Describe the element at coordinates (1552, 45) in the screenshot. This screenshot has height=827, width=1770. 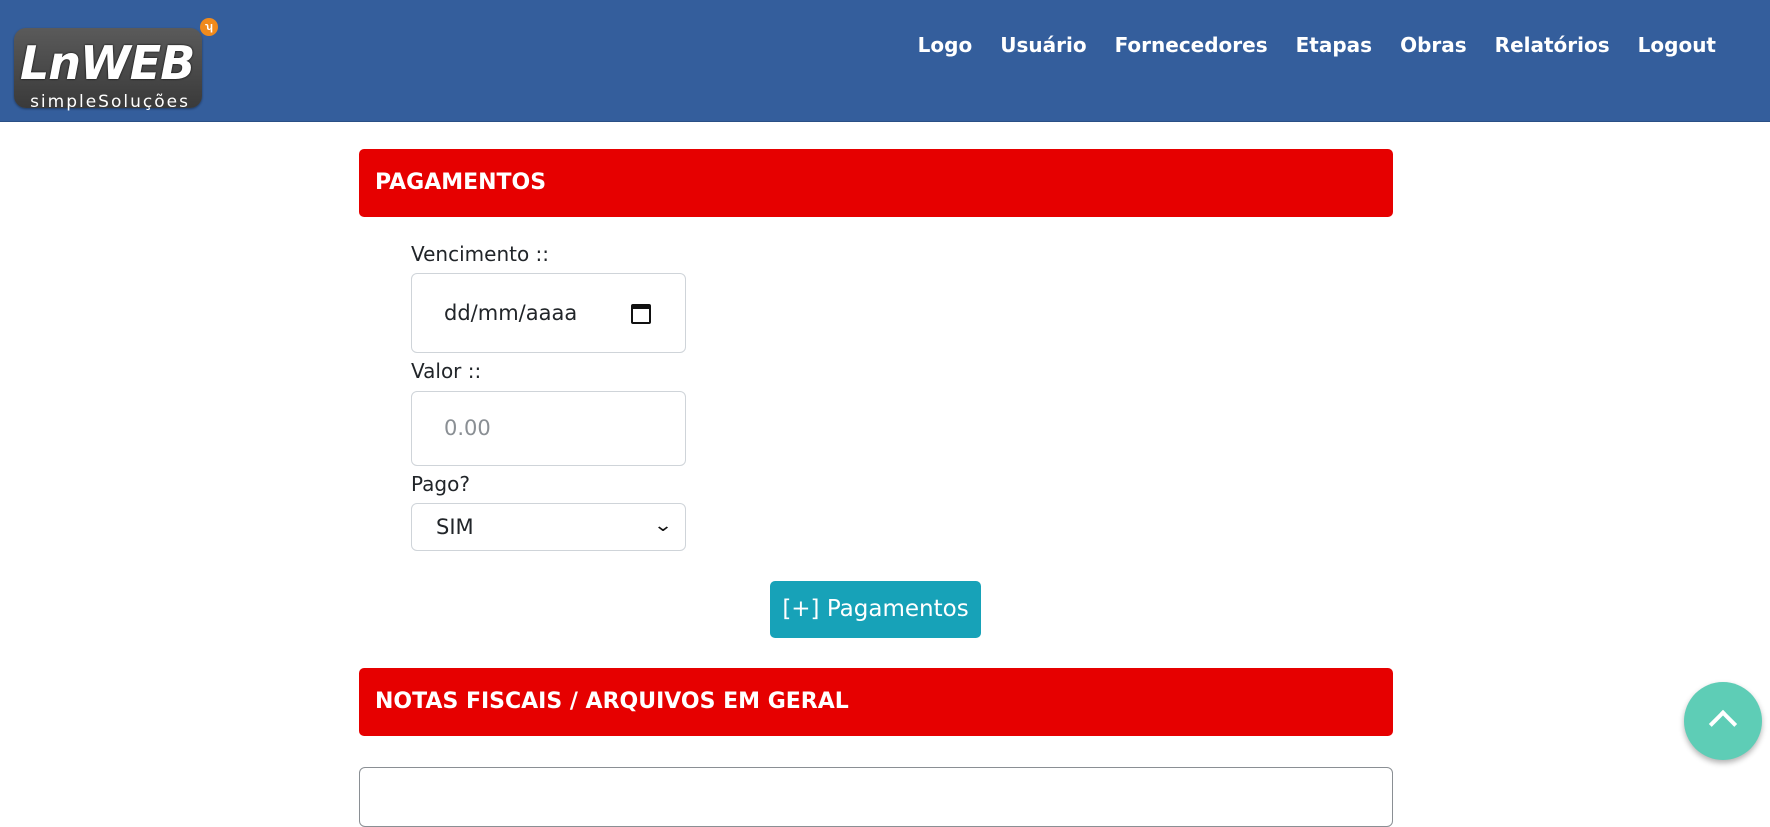
I see `nav-item-relatorios: Relatórios` at that location.